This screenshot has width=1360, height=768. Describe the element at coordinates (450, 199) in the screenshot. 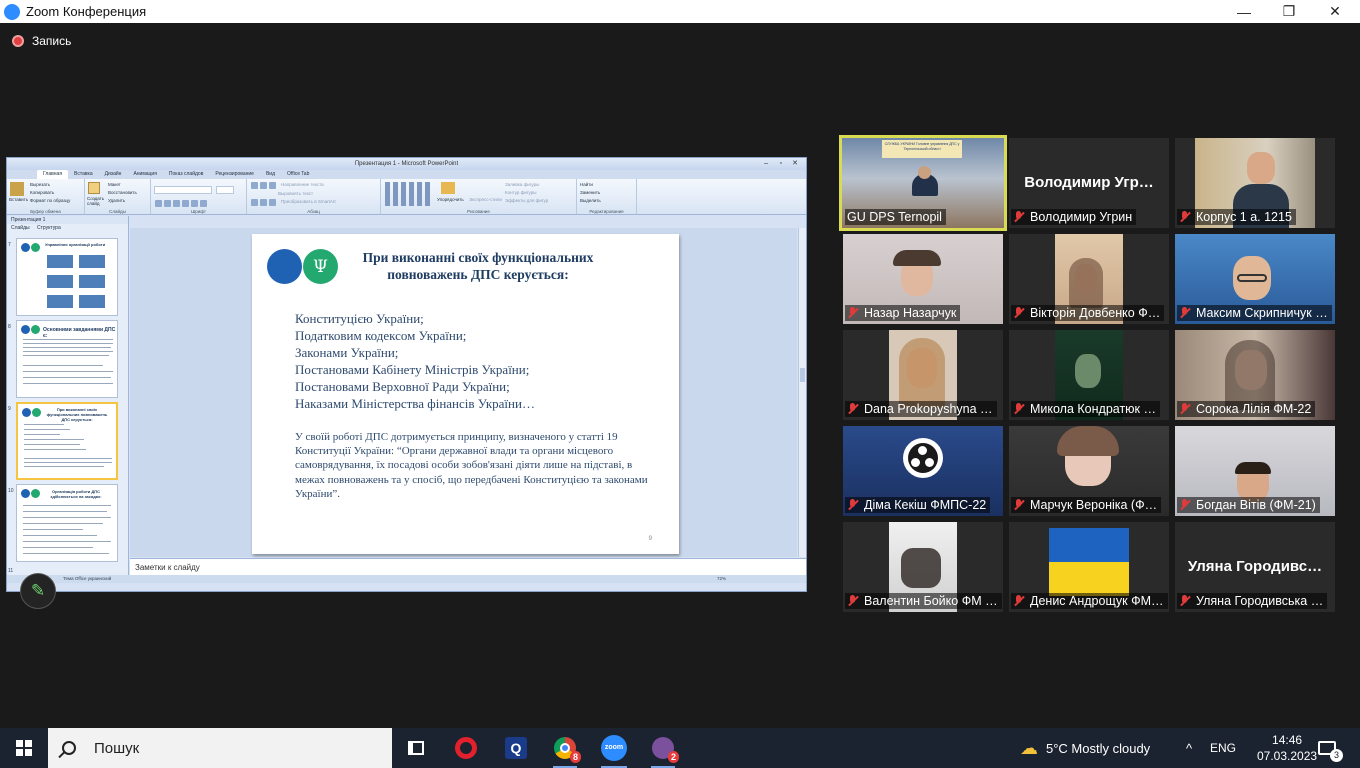

I see `arrange-button: Упорядочить` at that location.